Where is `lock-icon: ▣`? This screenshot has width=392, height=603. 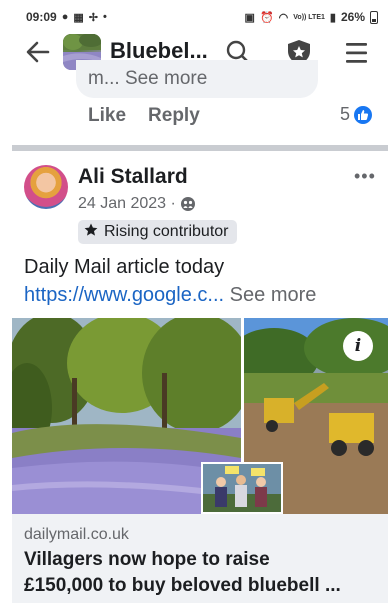
lock-icon: ▣ is located at coordinates (249, 17).